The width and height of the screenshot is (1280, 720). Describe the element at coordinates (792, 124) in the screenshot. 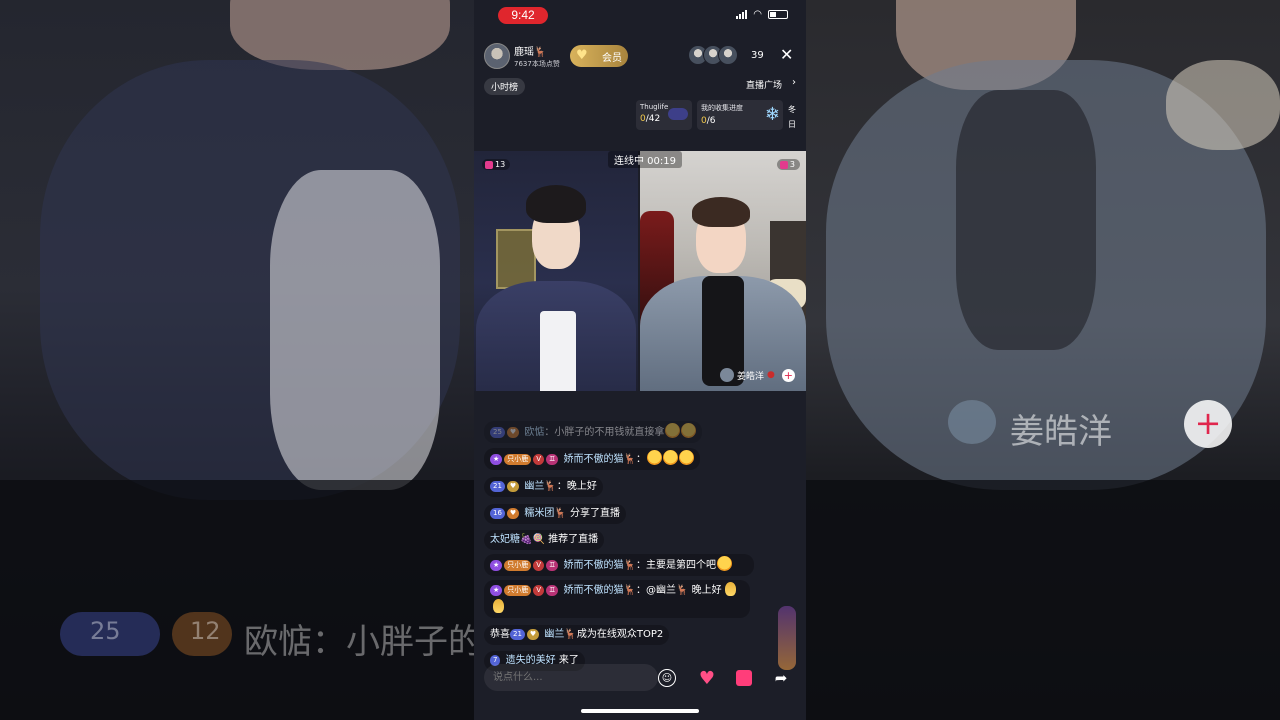

I see `task-side-line: 日` at that location.